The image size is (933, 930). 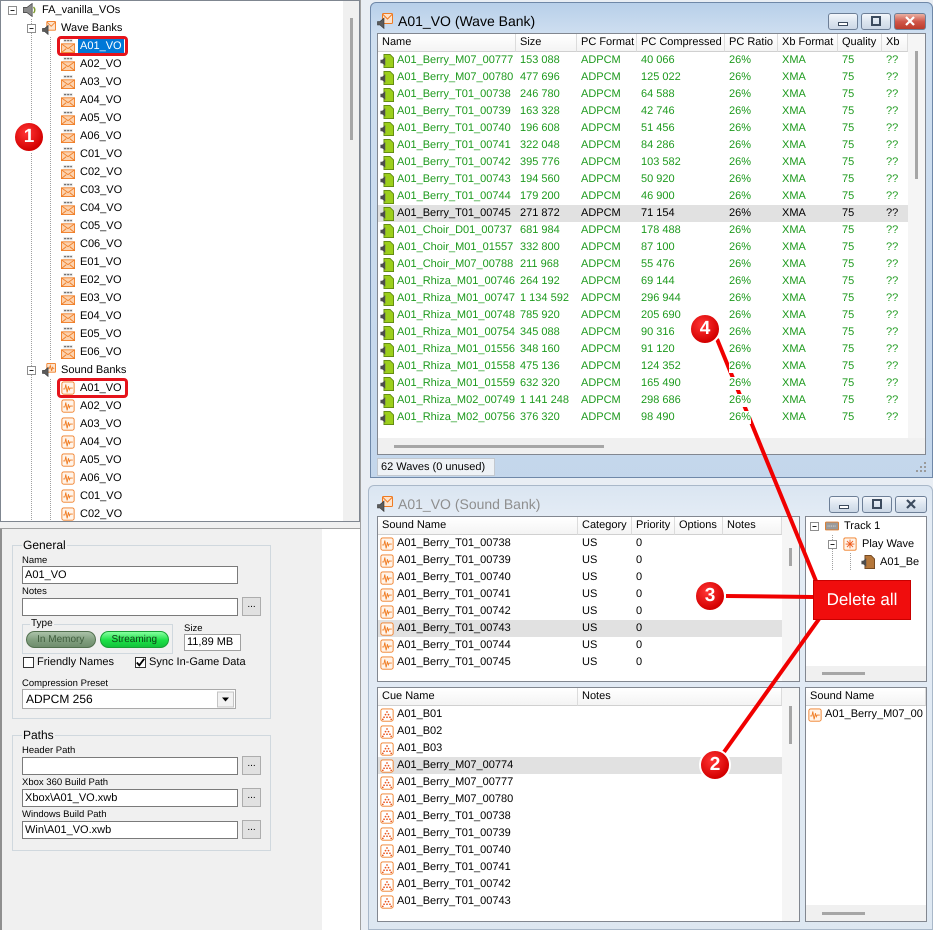 I want to click on tree-item: C06_VO, so click(x=92, y=244).